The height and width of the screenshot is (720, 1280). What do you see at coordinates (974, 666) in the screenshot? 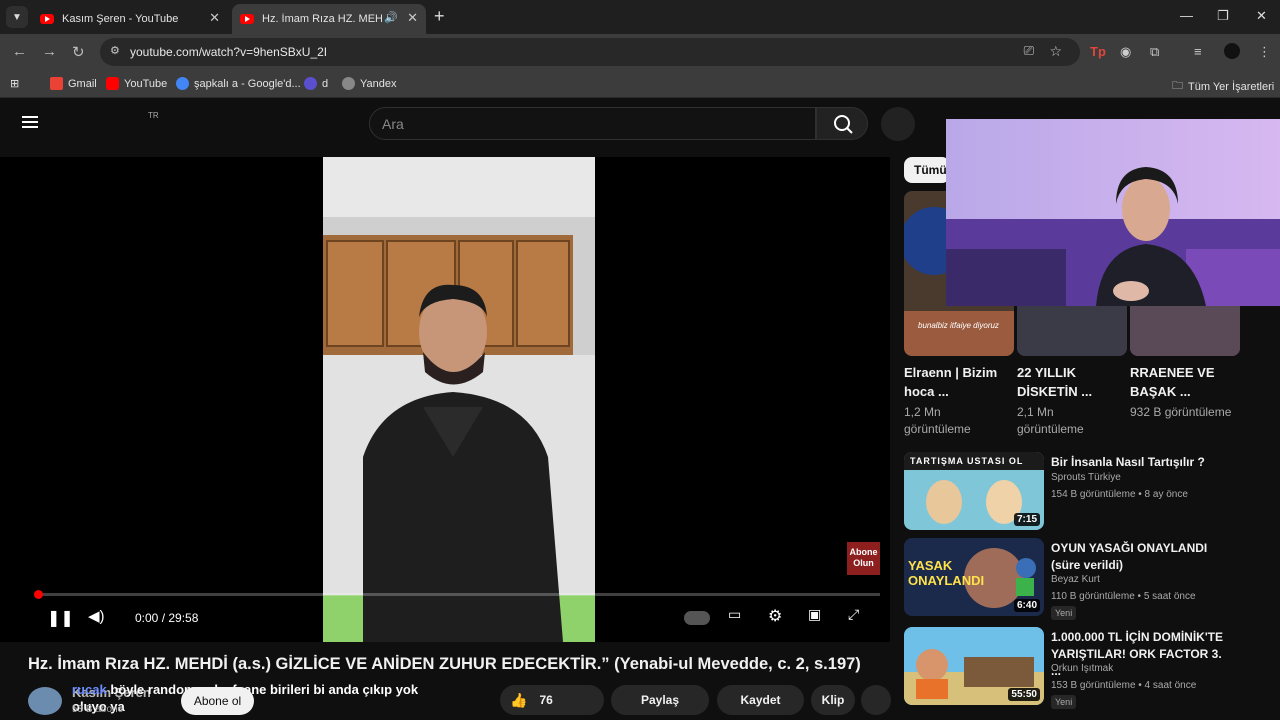
I see `video-thumbnail: 55:50` at bounding box center [974, 666].